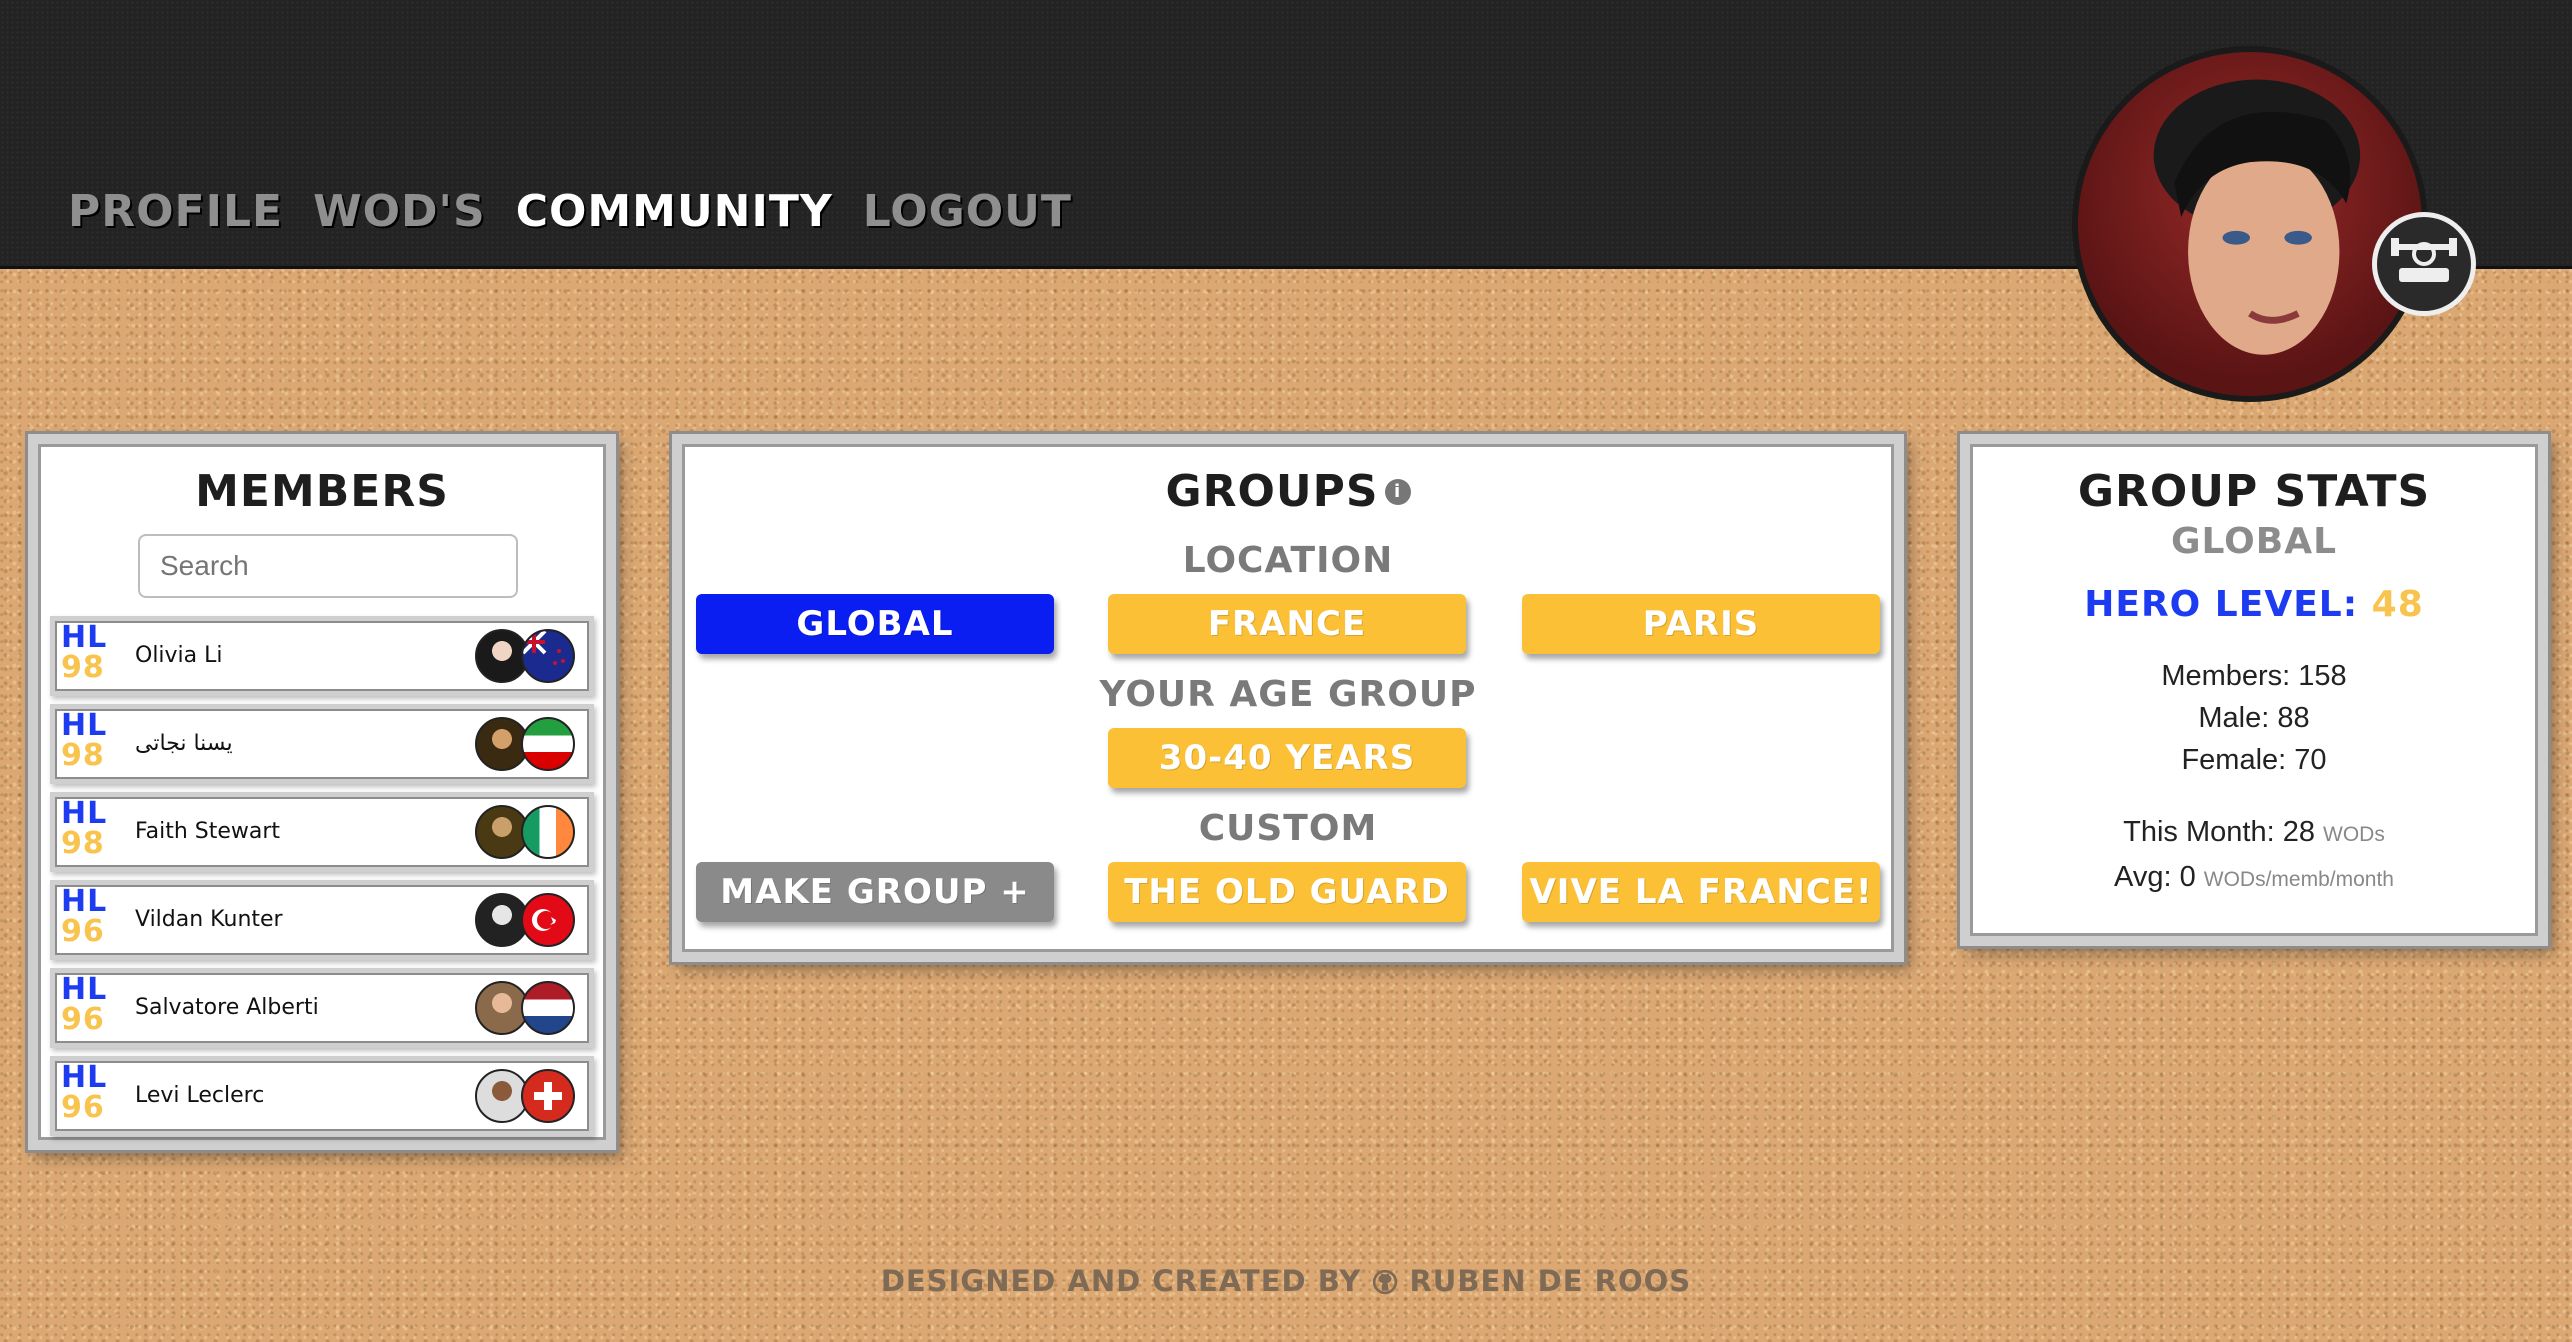 This screenshot has height=1342, width=2572. I want to click on profile-avatar, so click(2250, 224).